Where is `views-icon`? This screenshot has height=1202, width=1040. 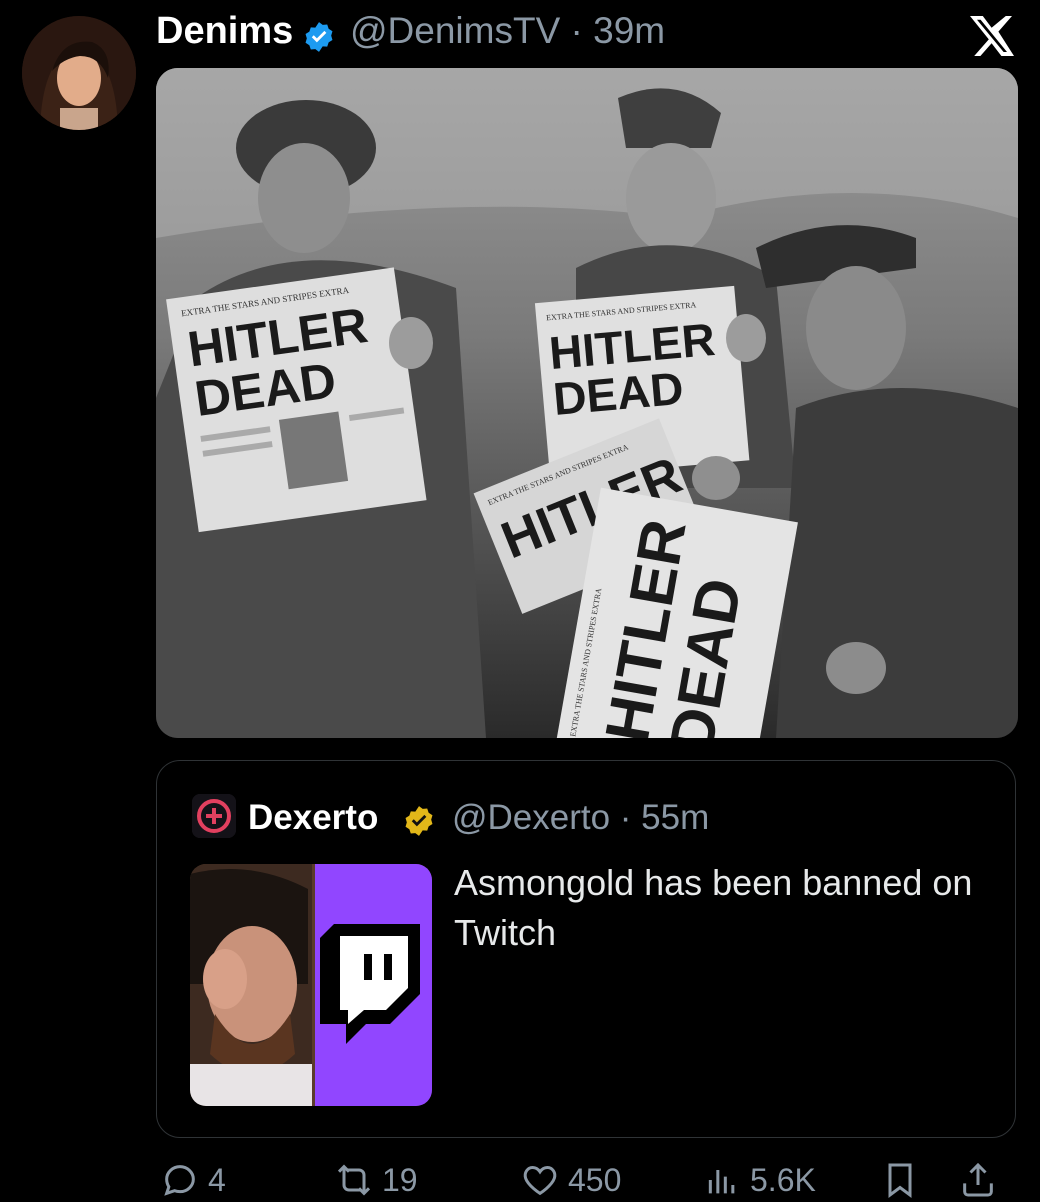
views-icon is located at coordinates (721, 1182).